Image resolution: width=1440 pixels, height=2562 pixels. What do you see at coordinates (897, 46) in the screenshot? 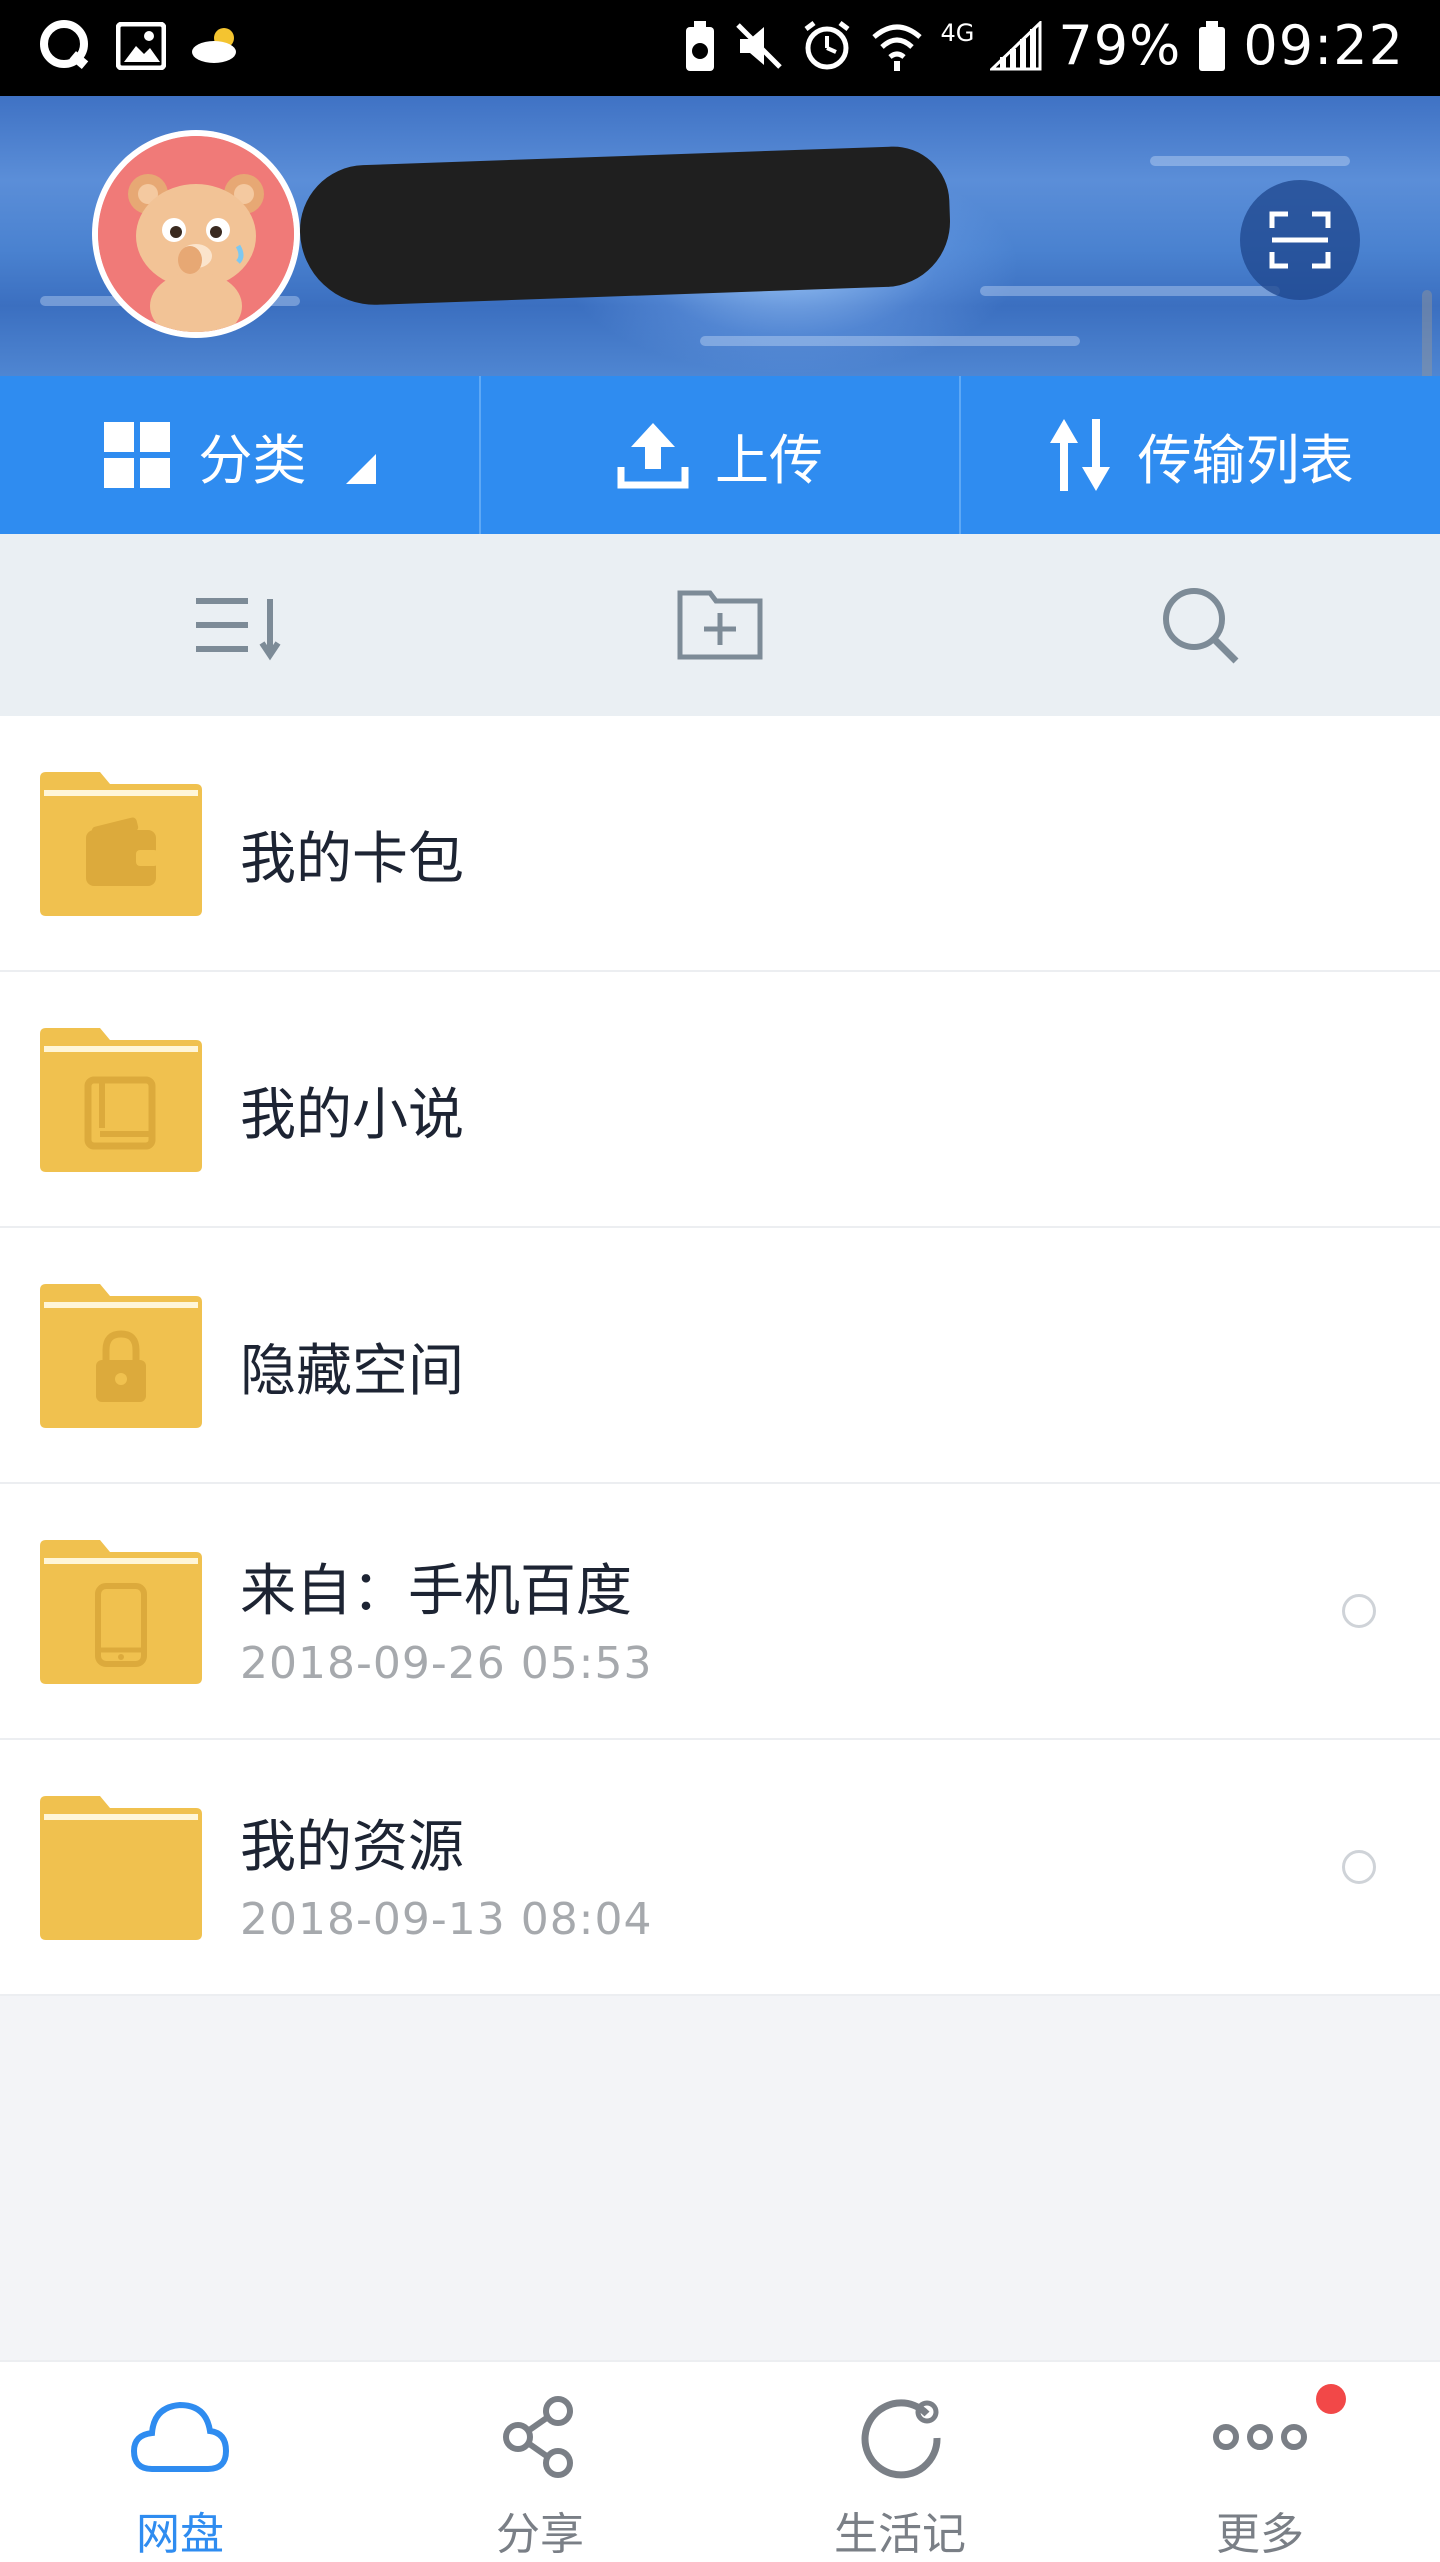
I see `wifi-icon` at bounding box center [897, 46].